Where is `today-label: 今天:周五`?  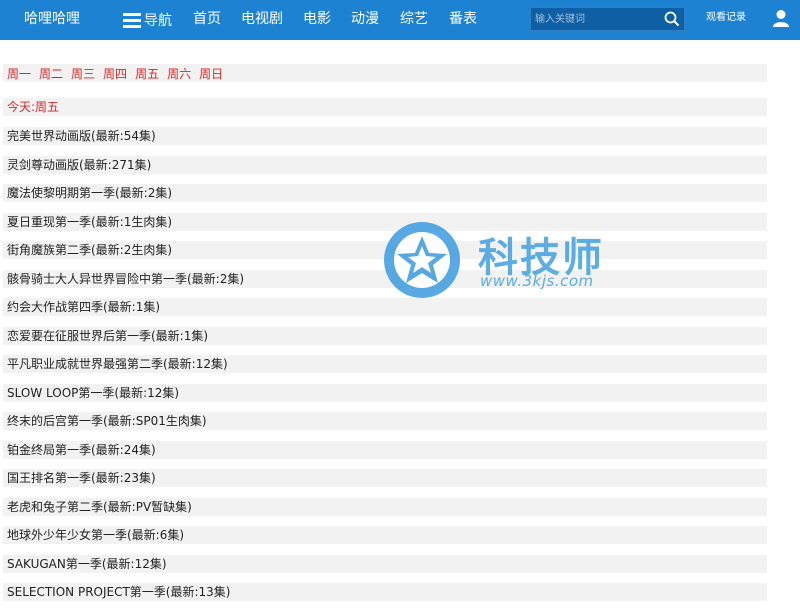
today-label: 今天:周五 is located at coordinates (385, 107).